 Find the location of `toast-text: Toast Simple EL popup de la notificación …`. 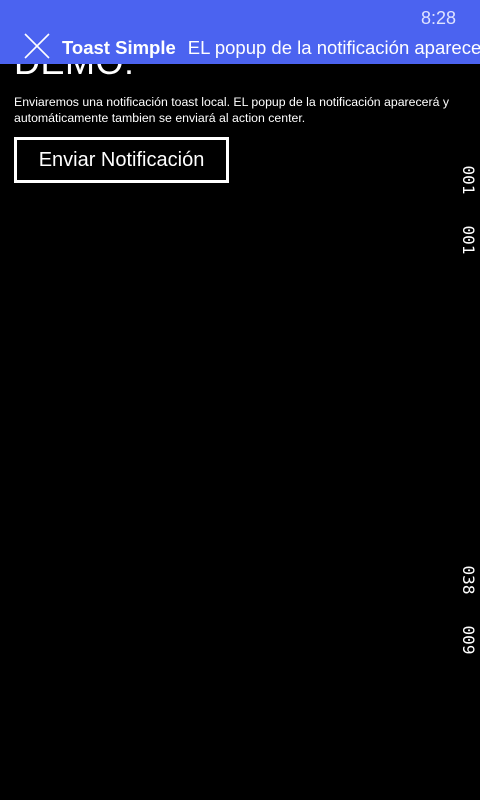

toast-text: Toast Simple EL popup de la notificación … is located at coordinates (271, 48).